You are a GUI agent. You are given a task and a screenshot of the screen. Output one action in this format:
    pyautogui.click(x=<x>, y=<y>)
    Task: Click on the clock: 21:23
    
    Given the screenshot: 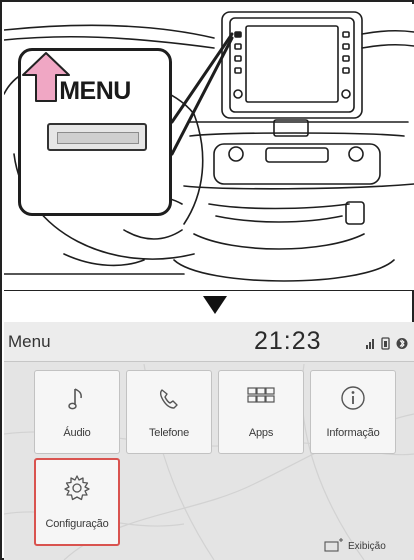 What is the action you would take?
    pyautogui.click(x=288, y=341)
    